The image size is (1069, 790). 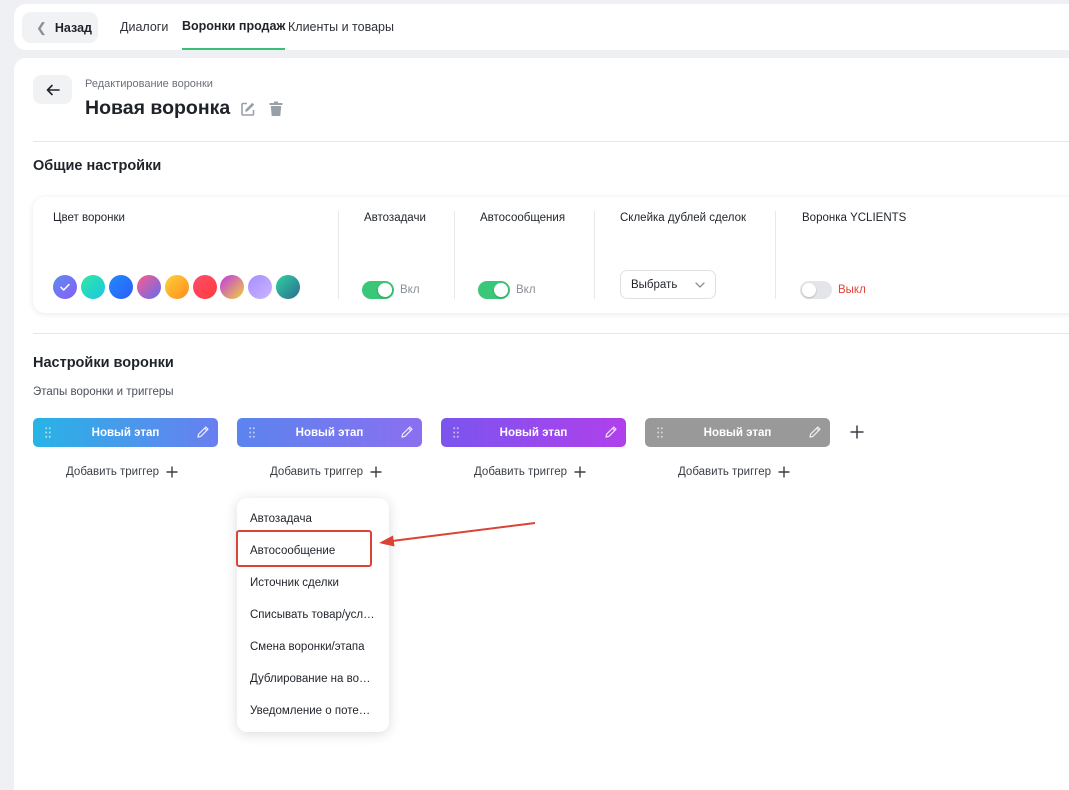 What do you see at coordinates (683, 218) in the screenshot?
I see `merge-duplicates-label: Склейка дублей сделок` at bounding box center [683, 218].